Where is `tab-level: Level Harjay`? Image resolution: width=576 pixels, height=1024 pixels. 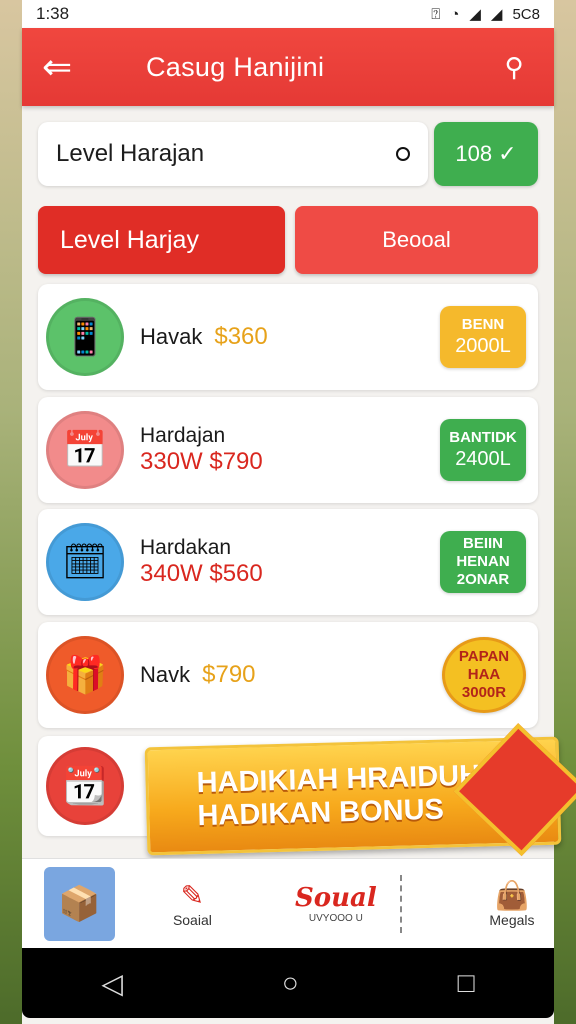
tab-level: Level Harjay is located at coordinates (161, 240).